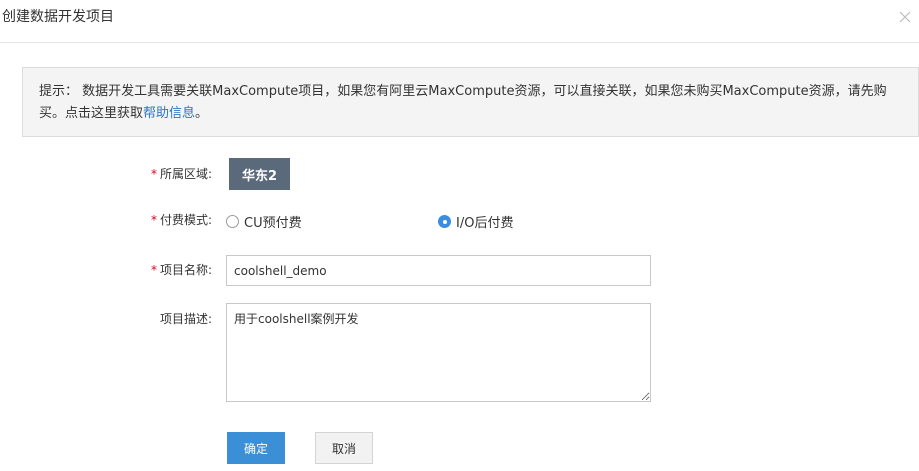  I want to click on region-button: 华东2, so click(259, 174).